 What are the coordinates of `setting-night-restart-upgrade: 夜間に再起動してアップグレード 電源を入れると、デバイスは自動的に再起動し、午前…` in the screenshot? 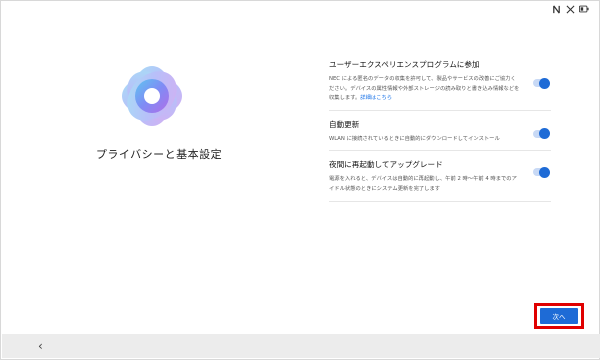 It's located at (440, 176).